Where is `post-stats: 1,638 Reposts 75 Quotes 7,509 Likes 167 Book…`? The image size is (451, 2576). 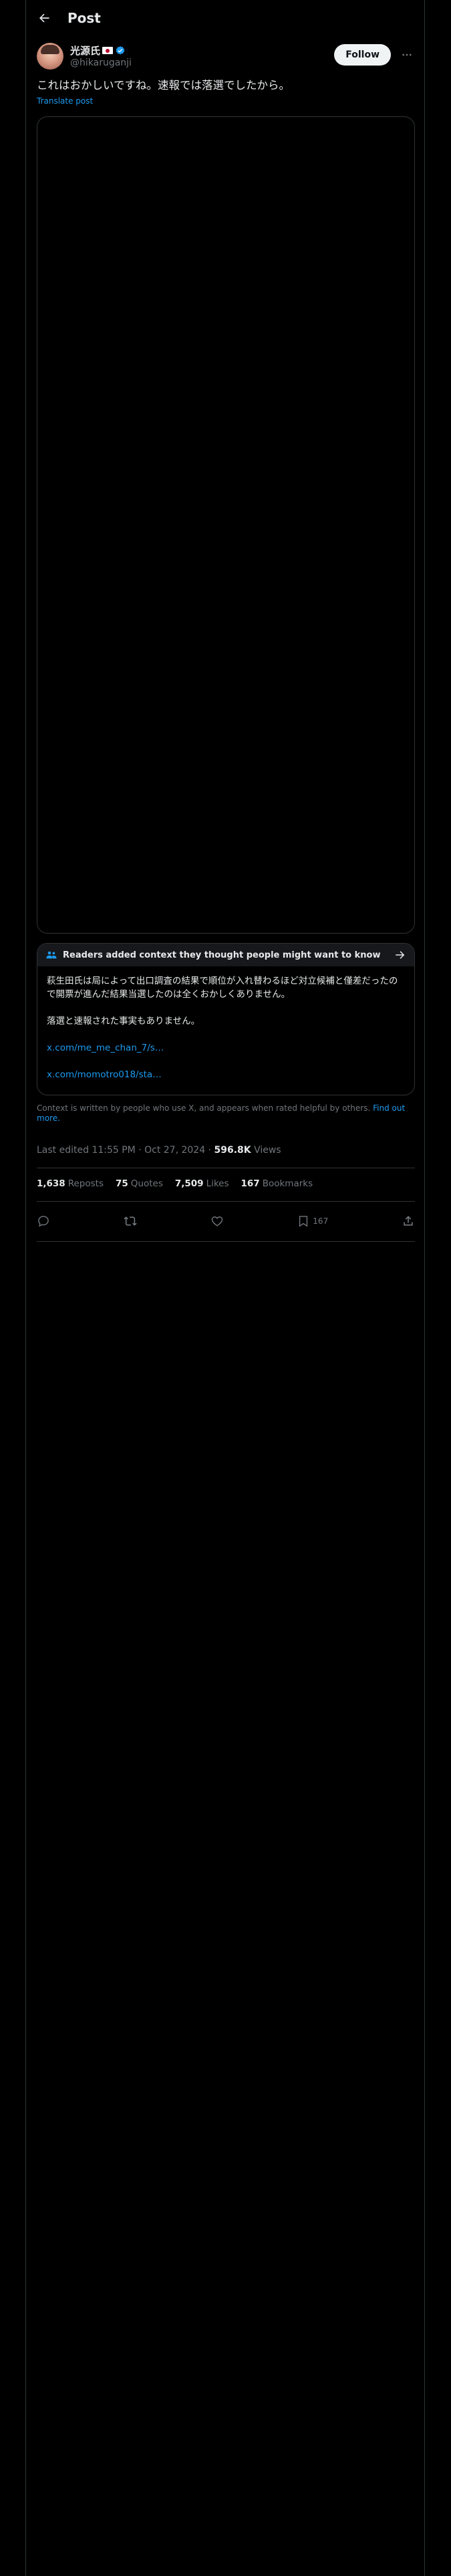
post-stats: 1,638 Reposts 75 Quotes 7,509 Likes 167 Book… is located at coordinates (175, 1184).